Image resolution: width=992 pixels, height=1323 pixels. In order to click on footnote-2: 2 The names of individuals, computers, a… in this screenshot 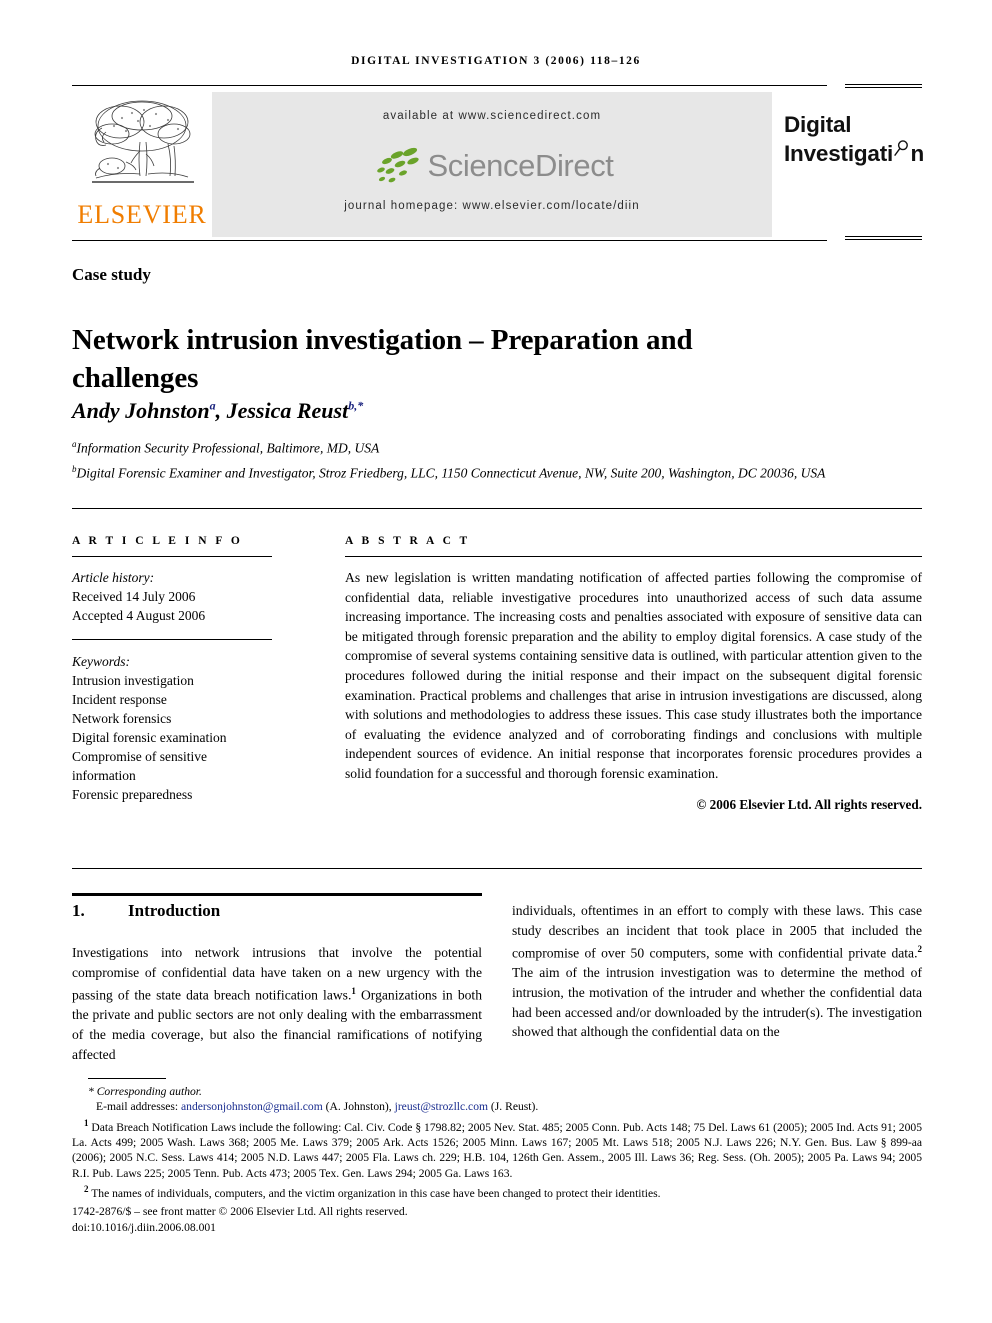, I will do `click(372, 1192)`.